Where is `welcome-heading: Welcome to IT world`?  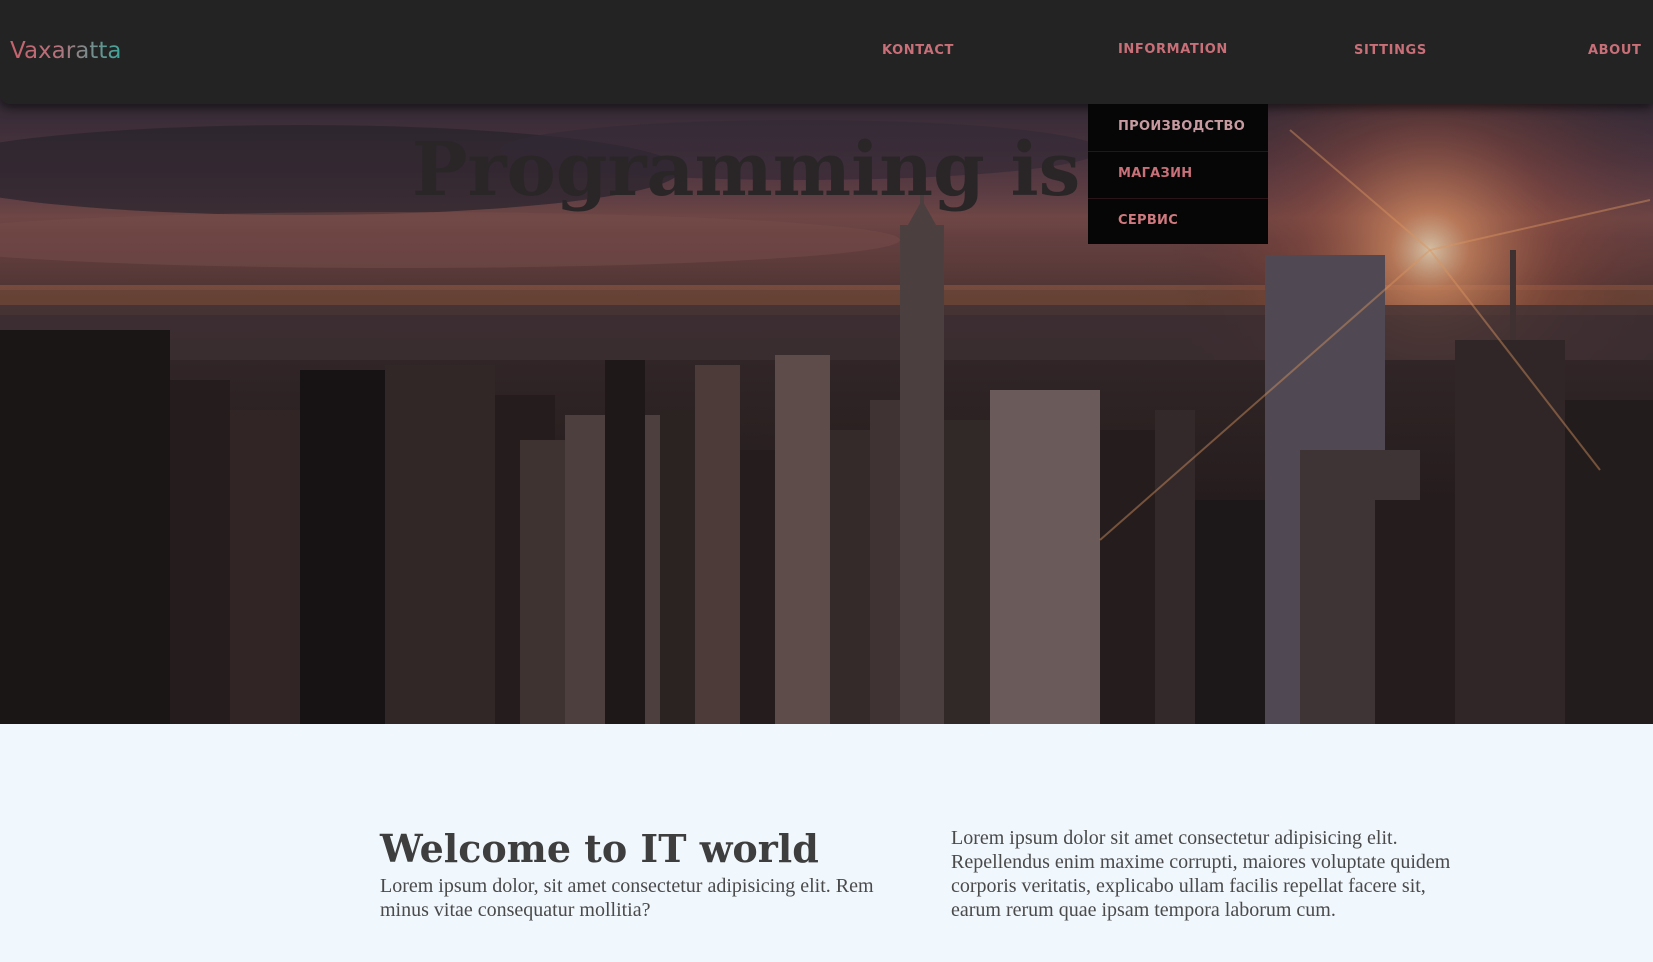
welcome-heading: Welcome to IT world is located at coordinates (599, 848).